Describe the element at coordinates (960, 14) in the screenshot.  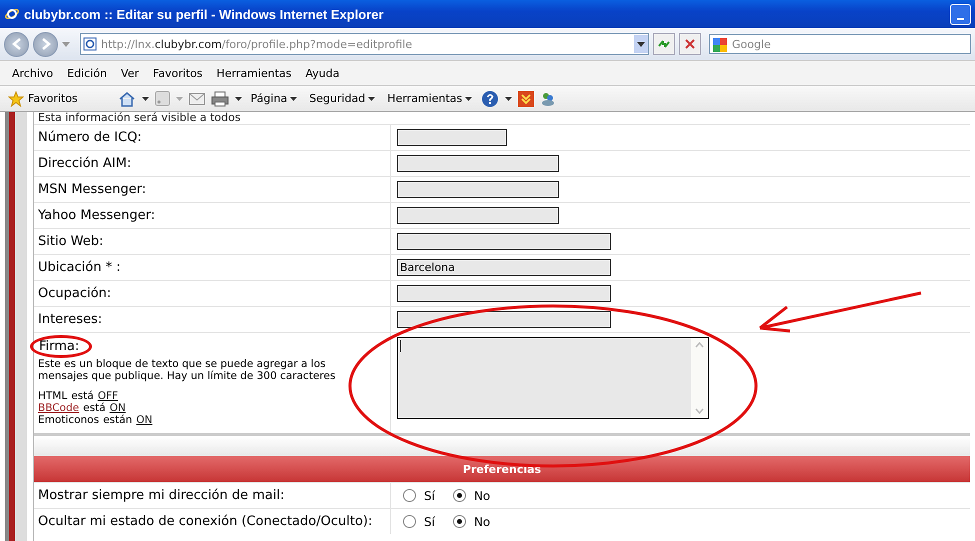
I see `minimize-button` at that location.